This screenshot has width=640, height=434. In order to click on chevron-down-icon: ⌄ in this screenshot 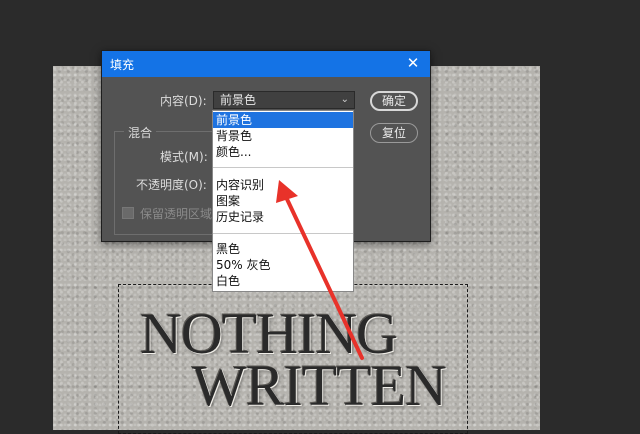, I will do `click(344, 99)`.